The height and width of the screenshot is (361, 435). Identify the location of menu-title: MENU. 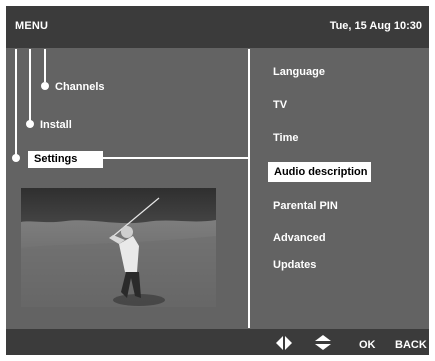
(32, 26).